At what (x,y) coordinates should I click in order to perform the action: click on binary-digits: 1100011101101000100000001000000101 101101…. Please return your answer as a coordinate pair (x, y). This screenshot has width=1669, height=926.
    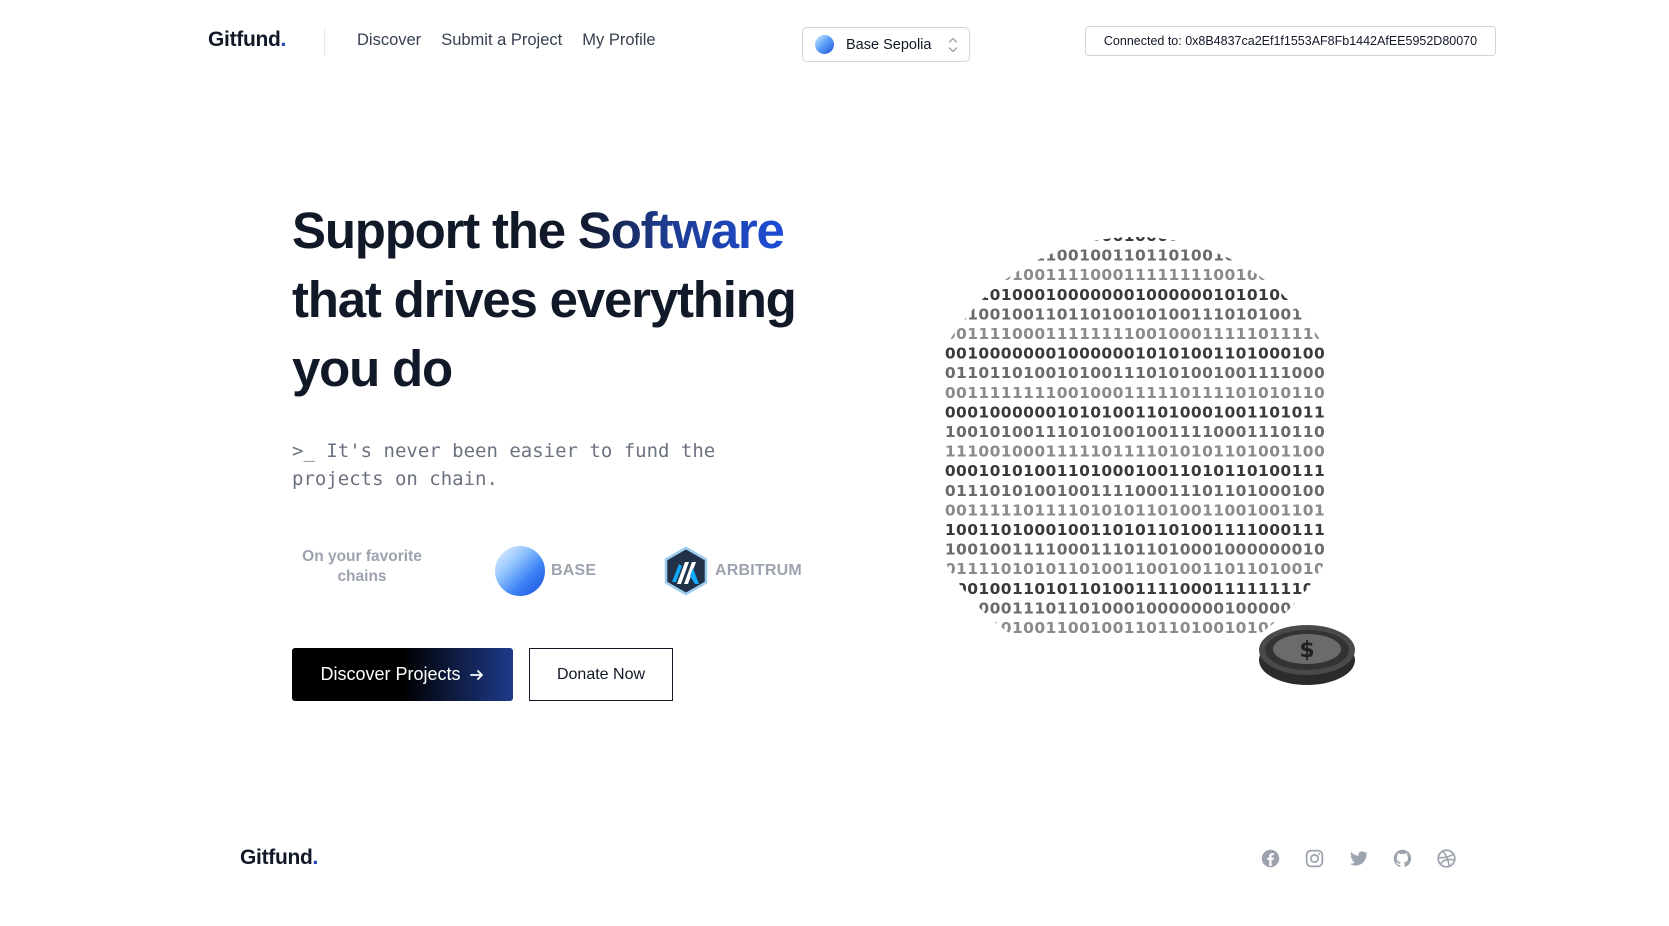
    Looking at the image, I should click on (1135, 432).